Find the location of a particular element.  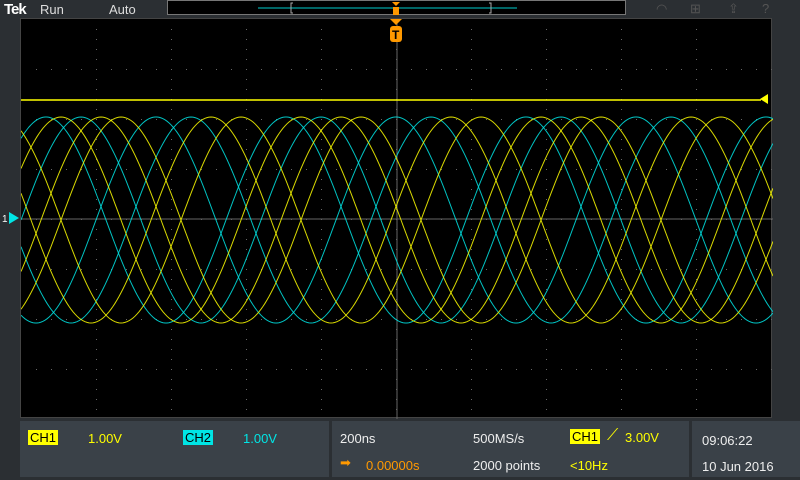

clock-date: 10 Jun 2016 is located at coordinates (738, 466).